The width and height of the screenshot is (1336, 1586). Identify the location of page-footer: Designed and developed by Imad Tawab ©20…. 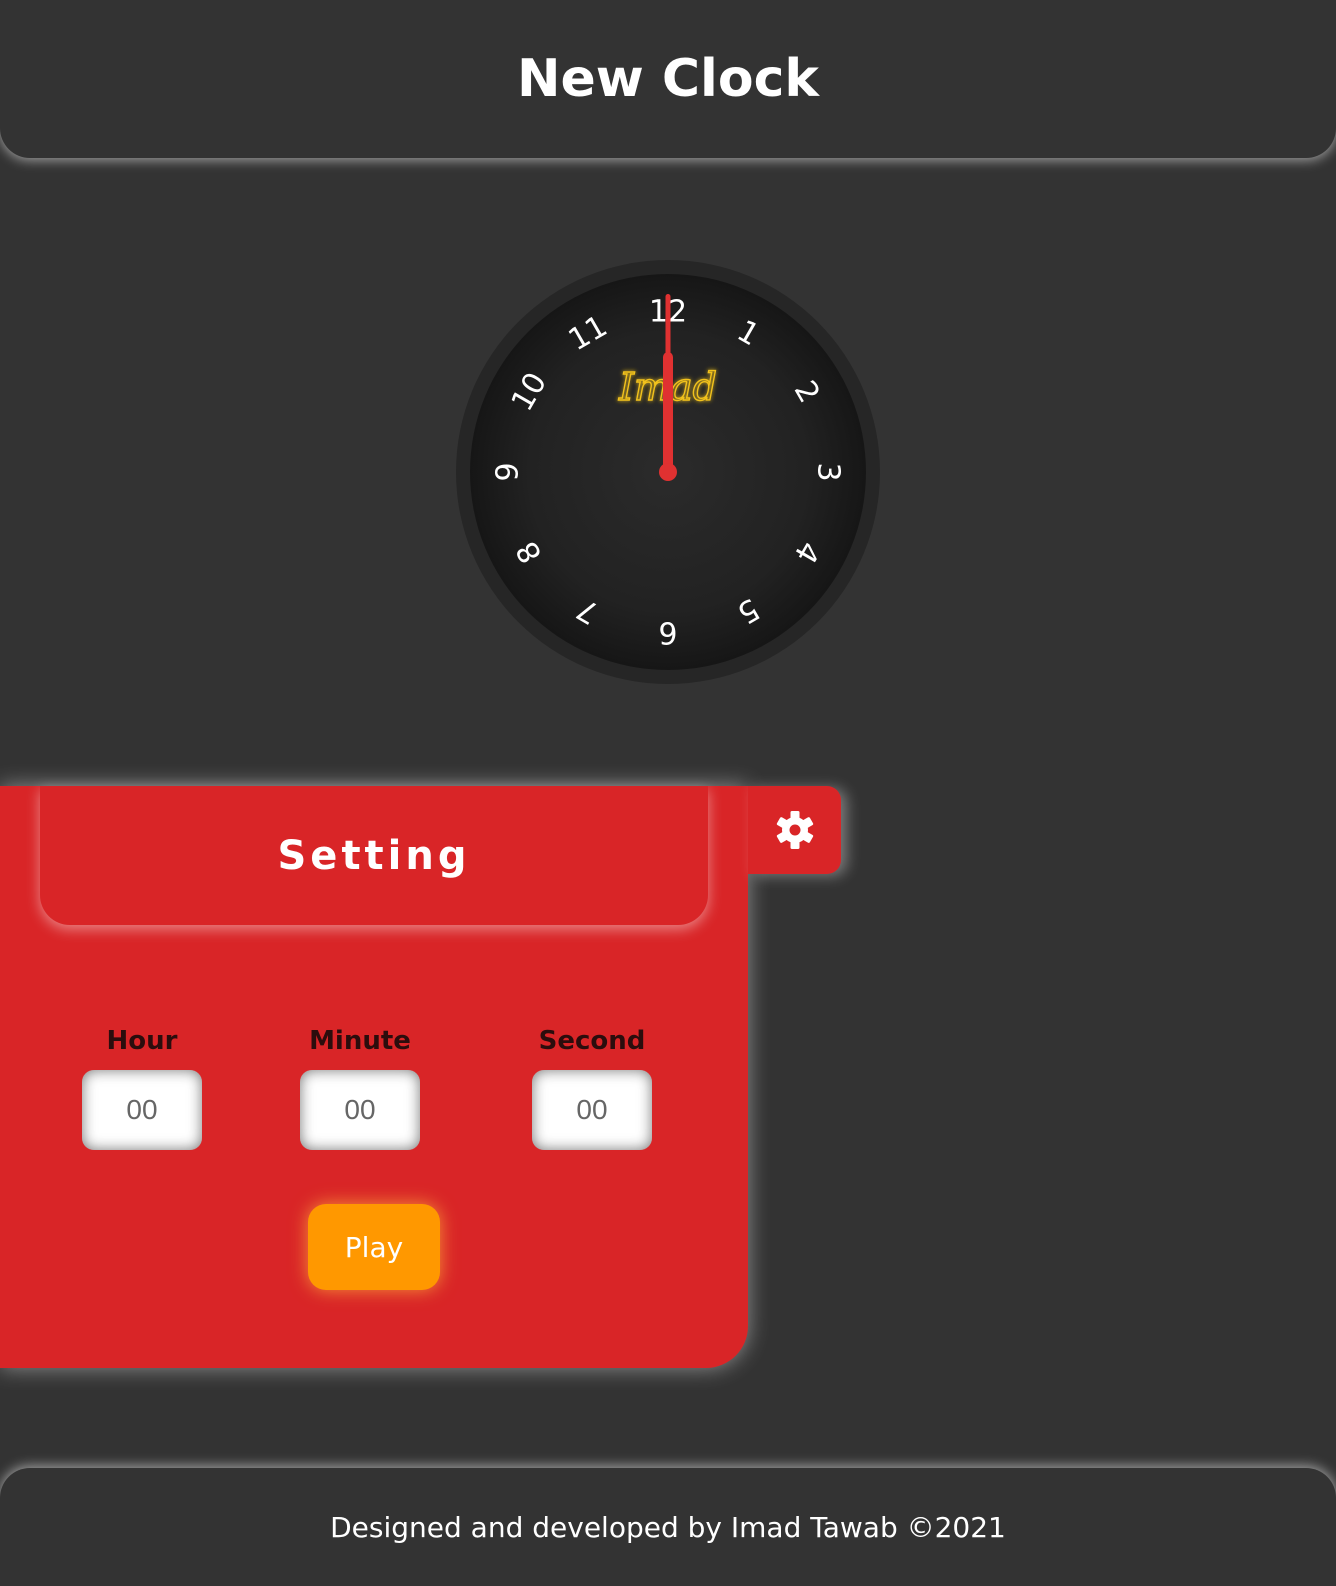
(668, 1527).